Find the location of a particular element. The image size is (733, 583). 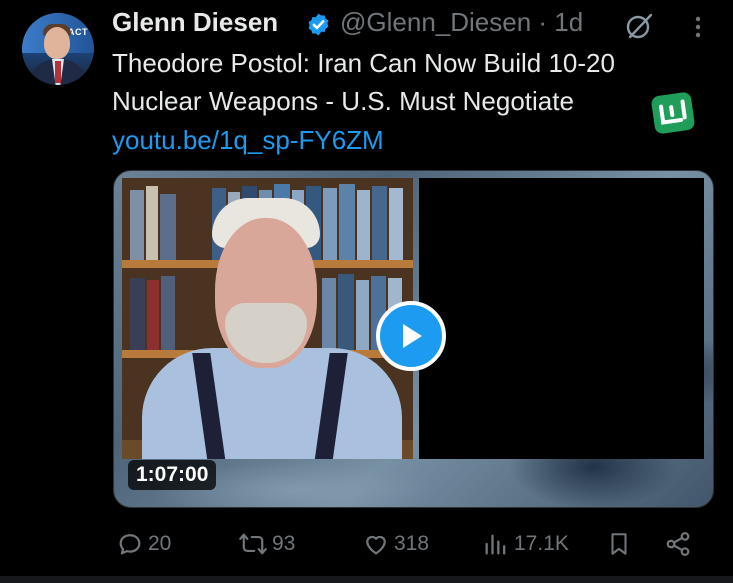

repost-count: 93 is located at coordinates (284, 543).